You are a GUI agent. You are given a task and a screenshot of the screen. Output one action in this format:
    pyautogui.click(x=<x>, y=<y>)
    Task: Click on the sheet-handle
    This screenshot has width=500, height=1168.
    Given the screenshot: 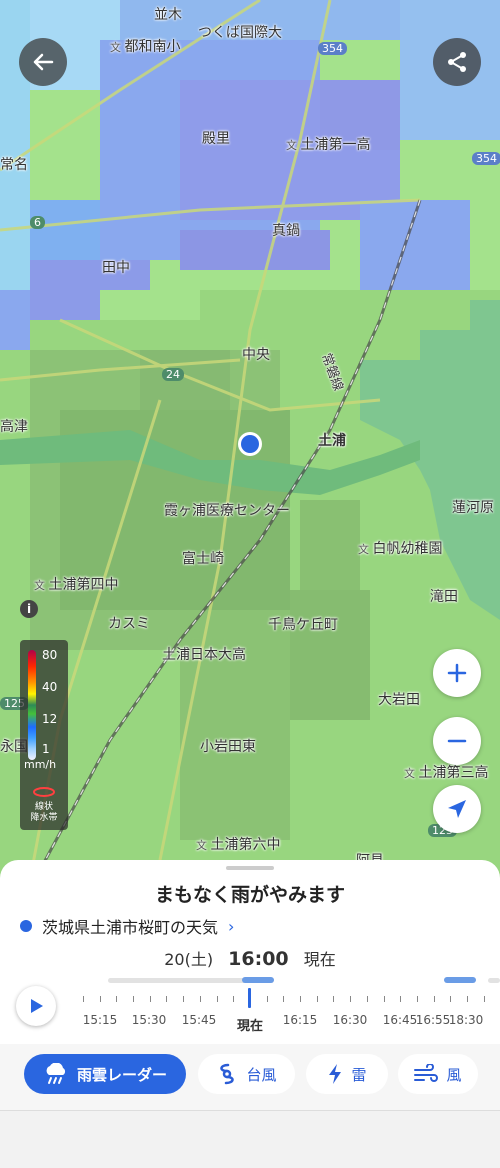 What is the action you would take?
    pyautogui.click(x=250, y=868)
    